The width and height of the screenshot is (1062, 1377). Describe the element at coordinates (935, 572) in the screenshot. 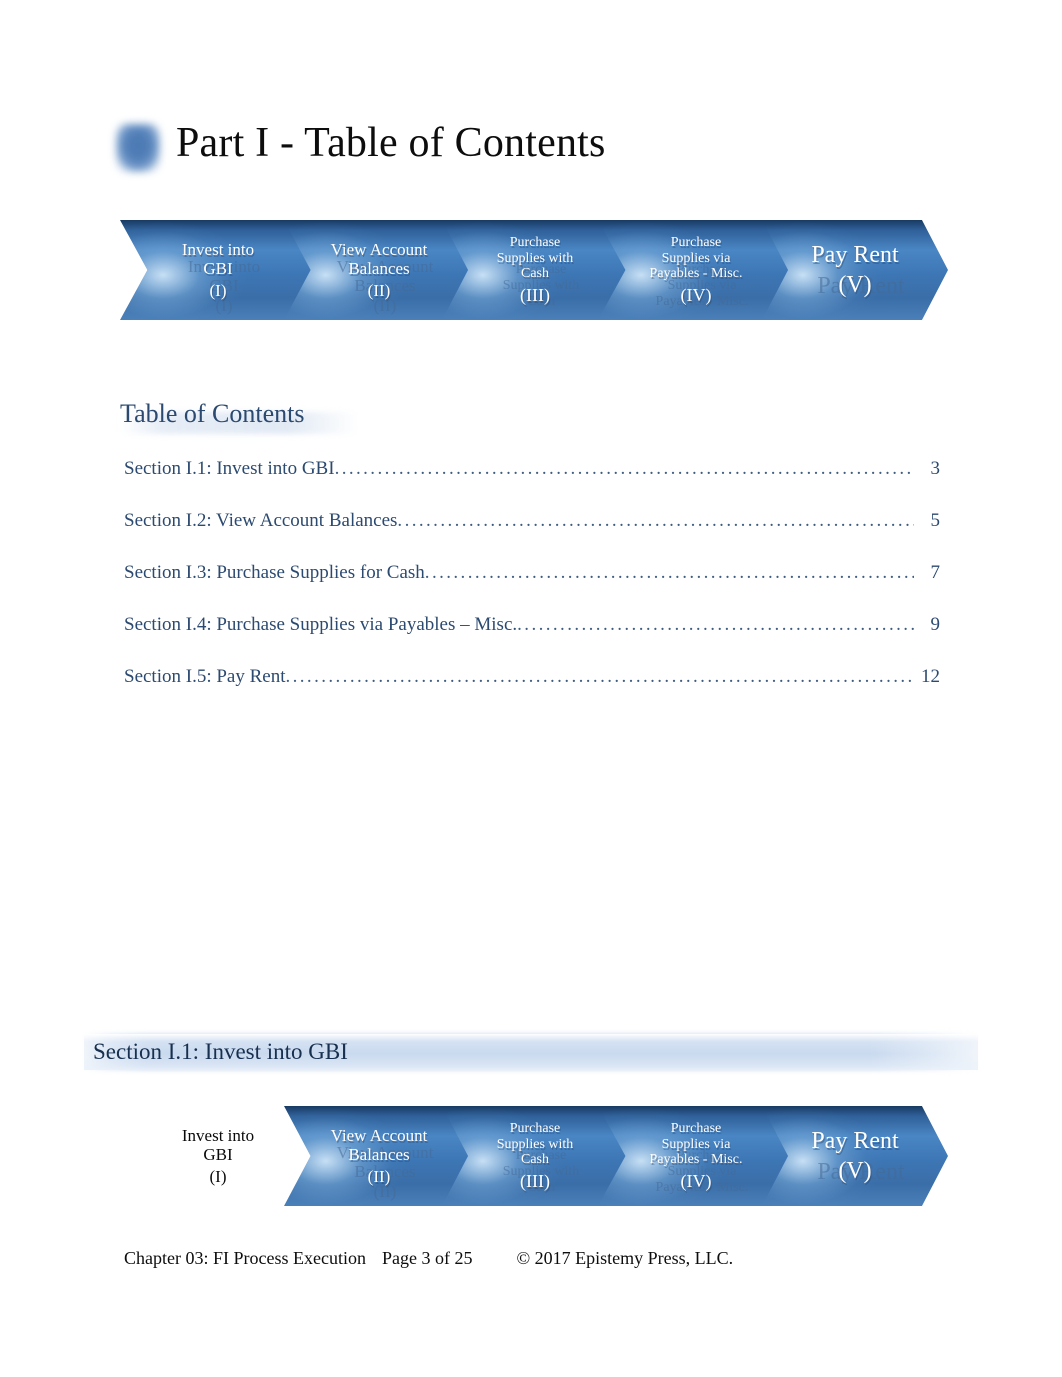

I see `toc-entry-page: 7` at that location.